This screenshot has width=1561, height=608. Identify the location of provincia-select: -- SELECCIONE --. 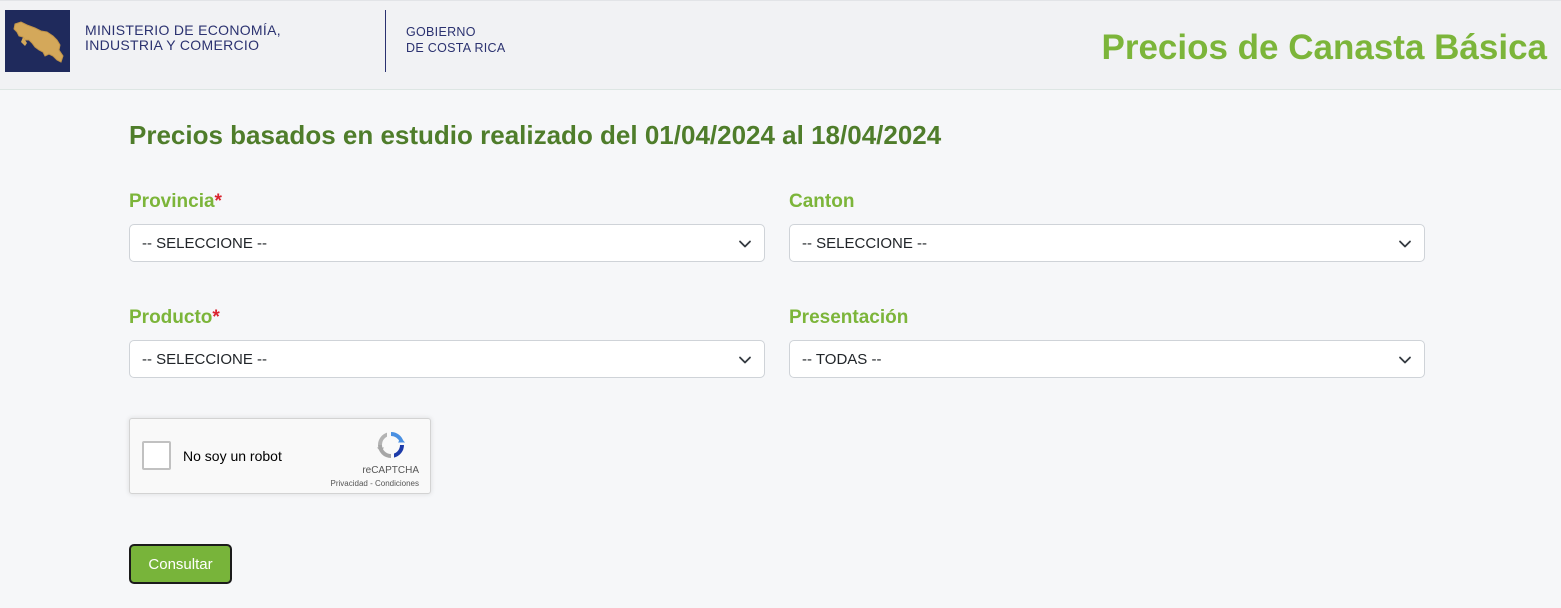
(447, 243).